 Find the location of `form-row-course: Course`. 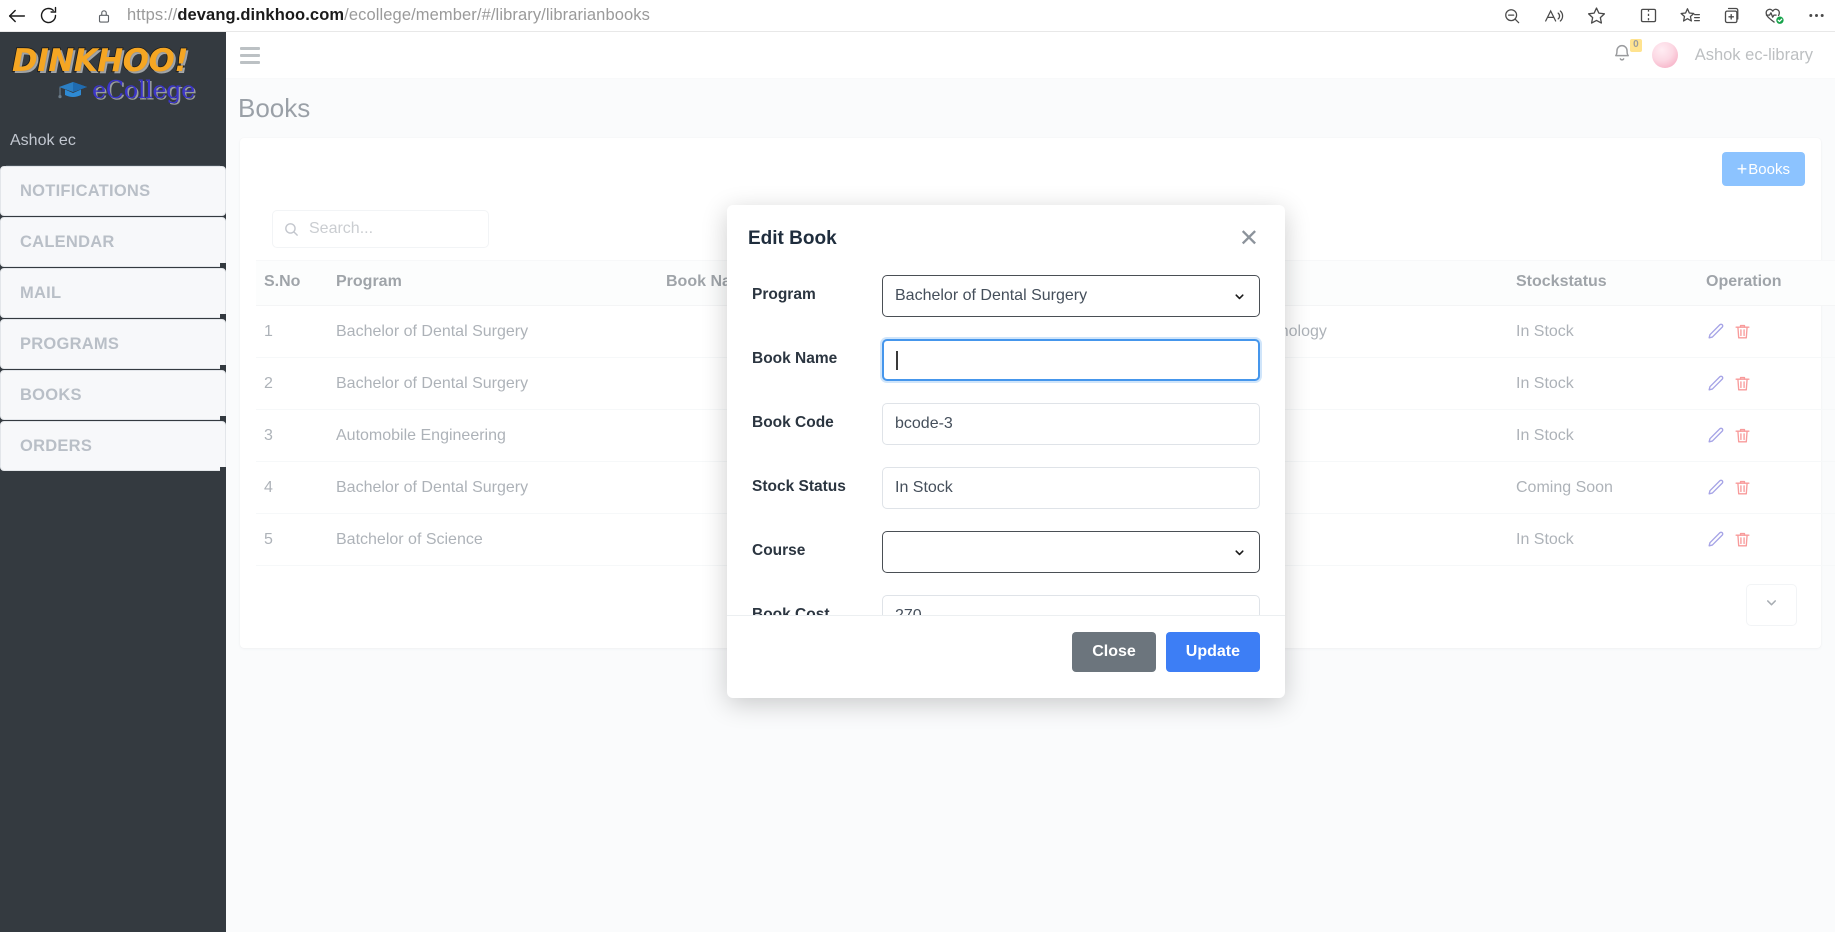

form-row-course: Course is located at coordinates (1006, 552).